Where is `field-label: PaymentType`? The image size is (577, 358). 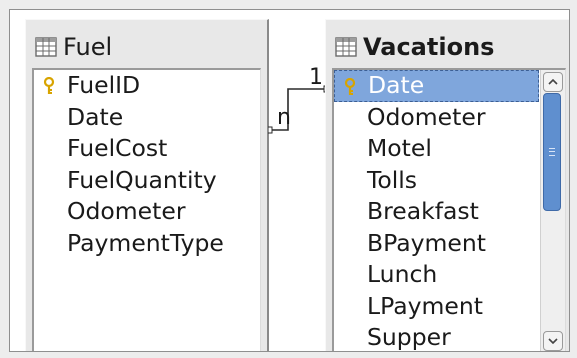
field-label: PaymentType is located at coordinates (145, 242).